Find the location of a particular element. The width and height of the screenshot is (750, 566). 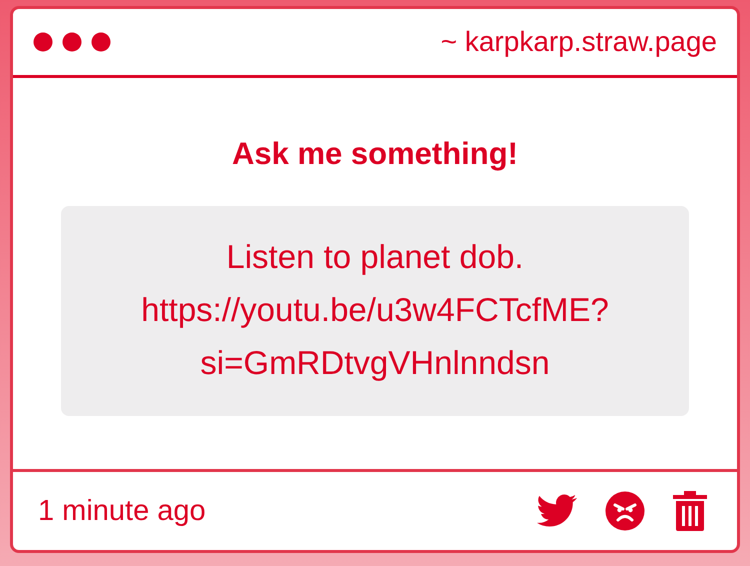

angry-face-icon is located at coordinates (625, 511).